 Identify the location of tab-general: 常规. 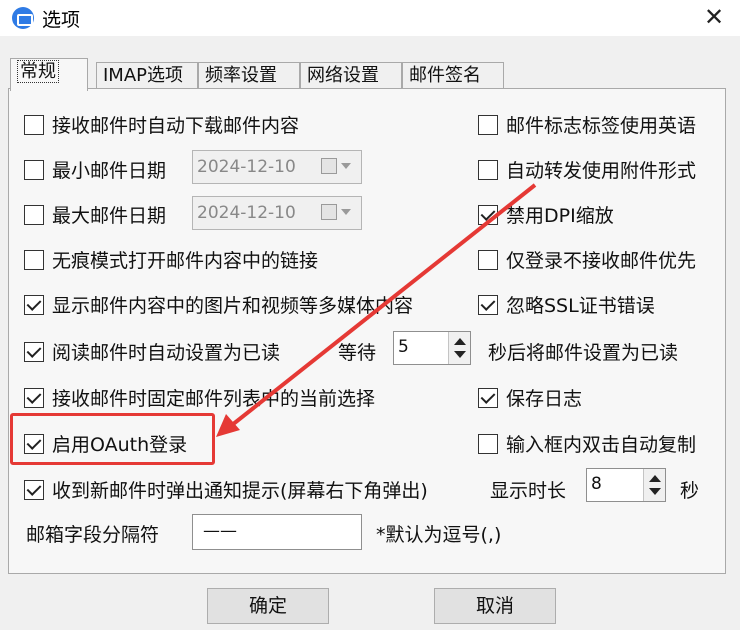
(49, 74).